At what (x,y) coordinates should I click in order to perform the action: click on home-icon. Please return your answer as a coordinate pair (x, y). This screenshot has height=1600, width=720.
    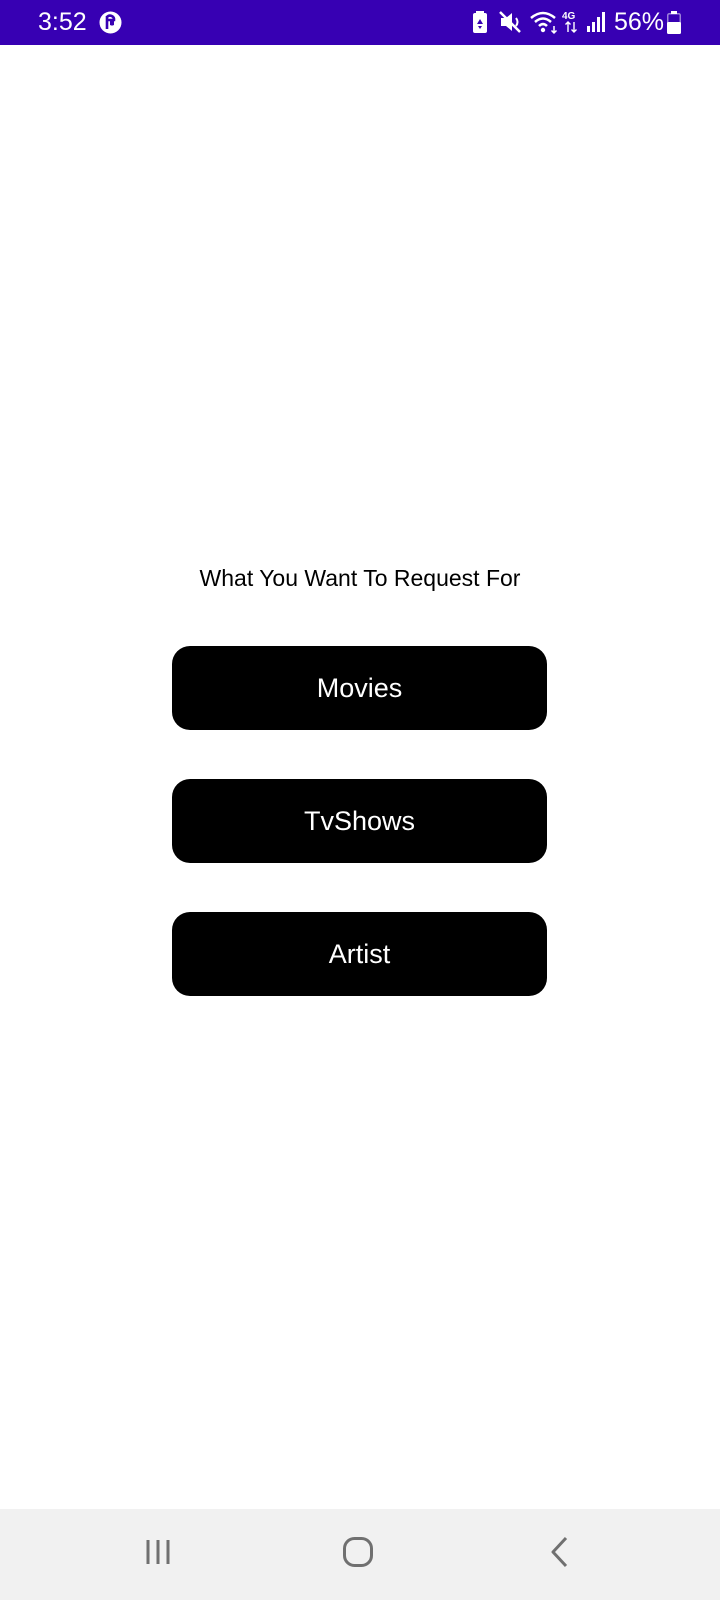
    Looking at the image, I should click on (358, 1554).